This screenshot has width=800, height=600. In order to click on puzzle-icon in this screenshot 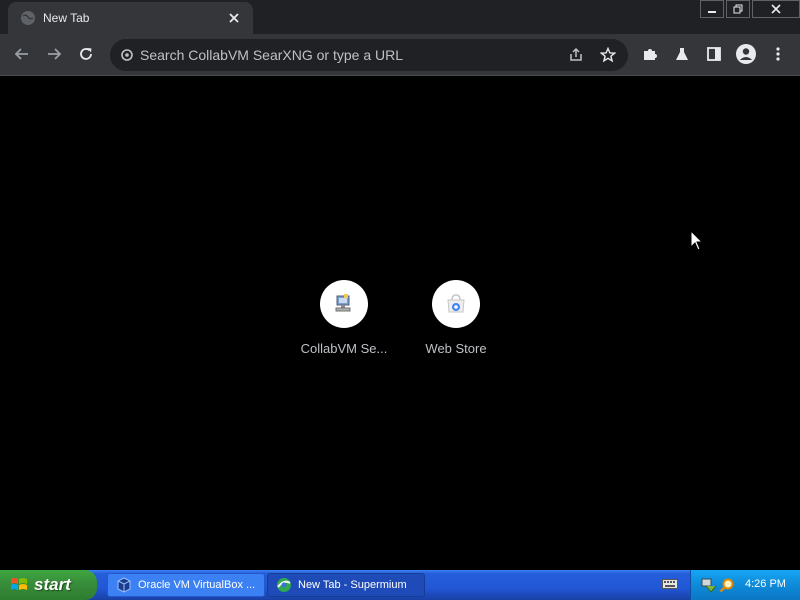, I will do `click(650, 54)`.